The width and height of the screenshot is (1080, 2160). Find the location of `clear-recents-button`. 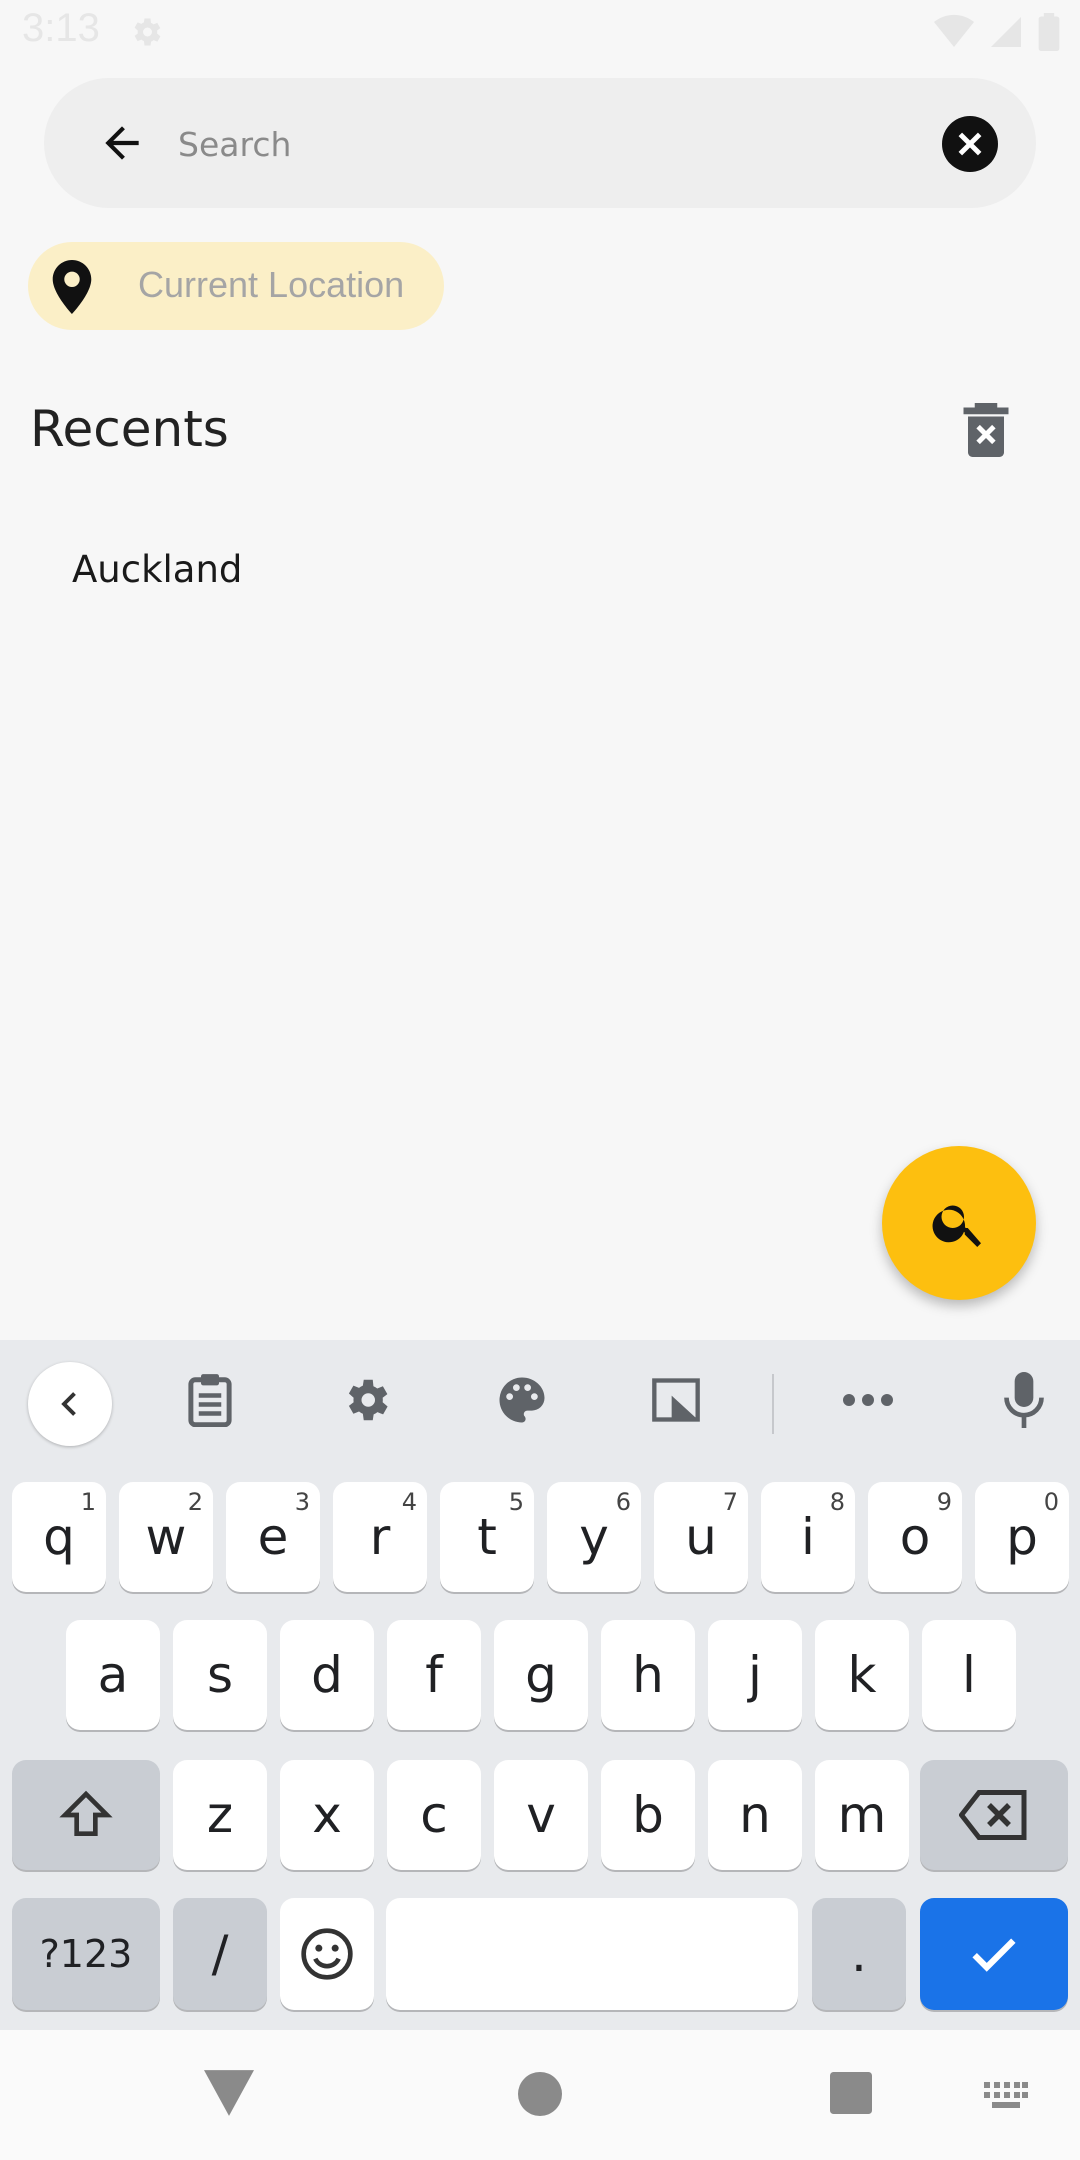

clear-recents-button is located at coordinates (986, 430).